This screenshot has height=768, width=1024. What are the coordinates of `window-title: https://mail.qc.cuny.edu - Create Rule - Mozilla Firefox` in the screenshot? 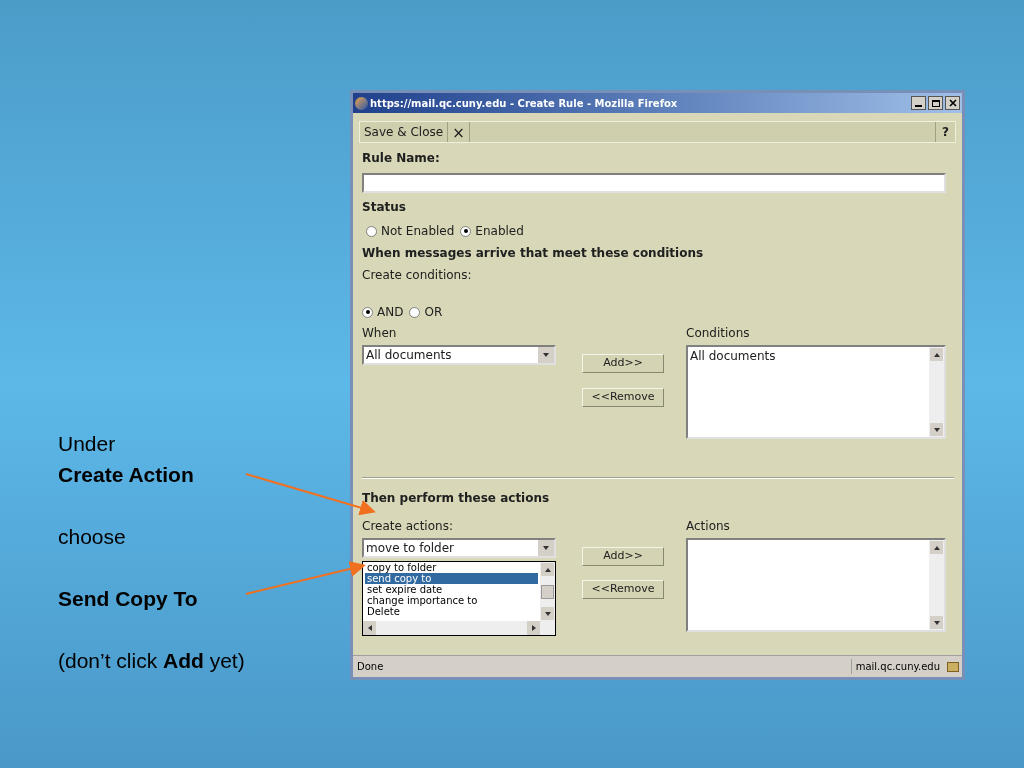 It's located at (524, 103).